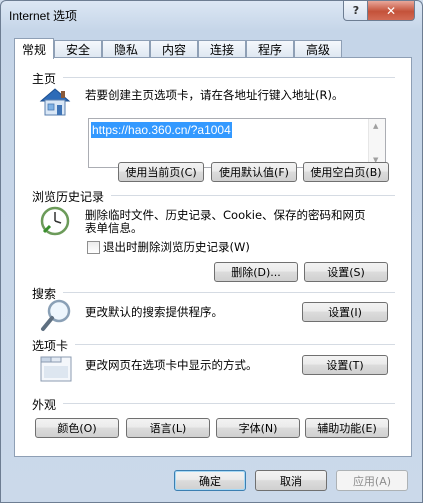  What do you see at coordinates (68, 197) in the screenshot?
I see `history-heading: 浏览历史记录` at bounding box center [68, 197].